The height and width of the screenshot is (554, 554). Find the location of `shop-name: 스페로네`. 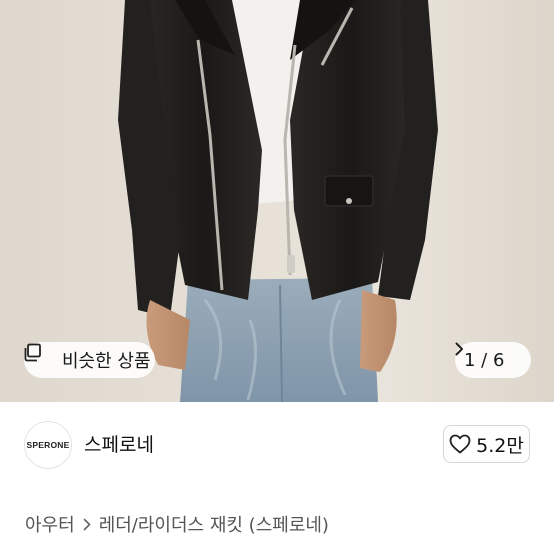

shop-name: 스페로네 is located at coordinates (119, 443).